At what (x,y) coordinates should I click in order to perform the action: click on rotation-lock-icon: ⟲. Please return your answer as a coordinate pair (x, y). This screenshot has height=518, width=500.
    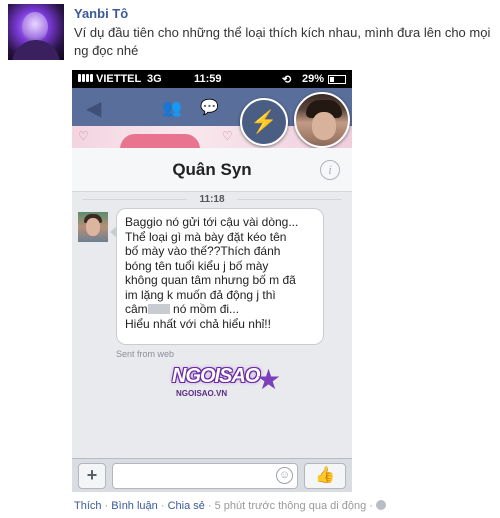
    Looking at the image, I should click on (287, 80).